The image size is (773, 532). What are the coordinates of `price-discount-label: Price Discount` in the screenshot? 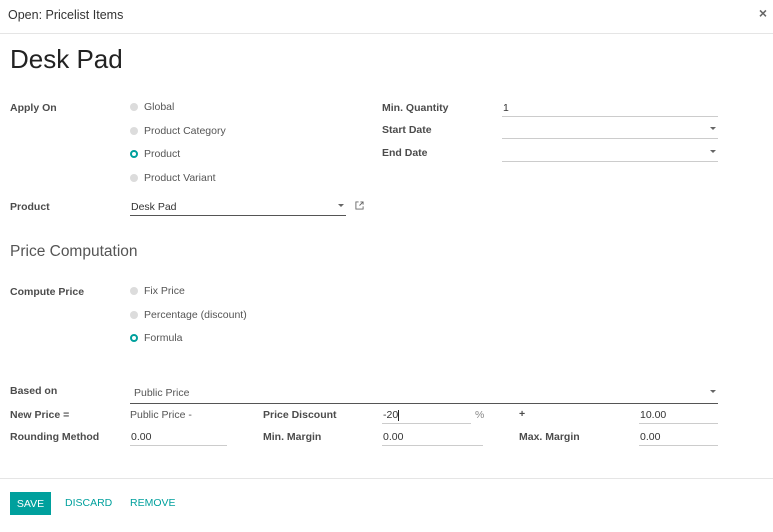 It's located at (300, 415).